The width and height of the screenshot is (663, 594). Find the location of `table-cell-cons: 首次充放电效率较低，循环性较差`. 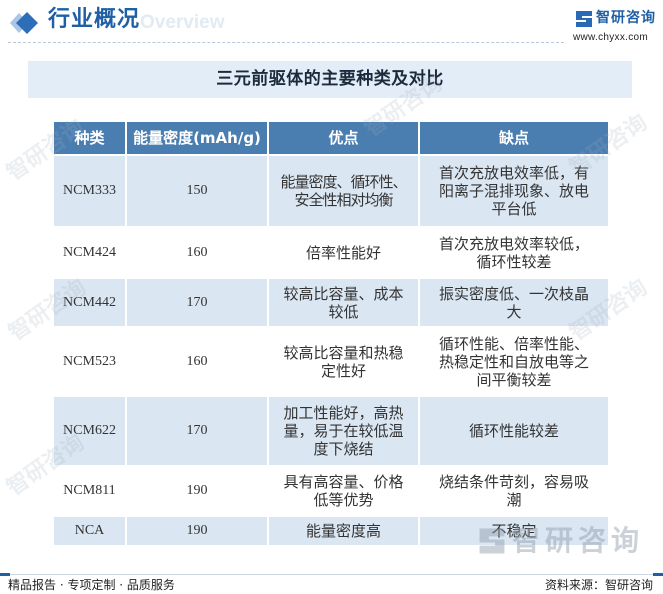

table-cell-cons: 首次充放电效率较低，循环性较差 is located at coordinates (514, 252).